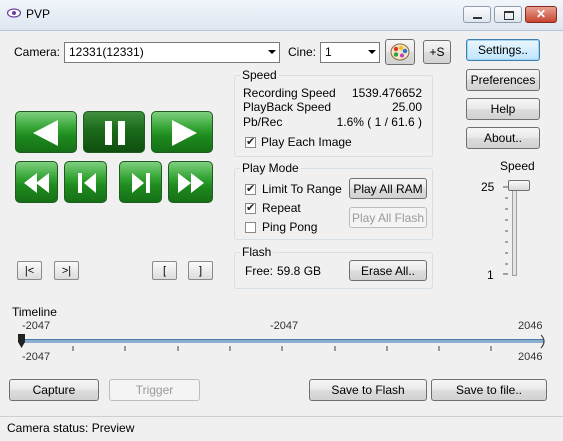  Describe the element at coordinates (477, 14) in the screenshot. I see `minimize-button` at that location.